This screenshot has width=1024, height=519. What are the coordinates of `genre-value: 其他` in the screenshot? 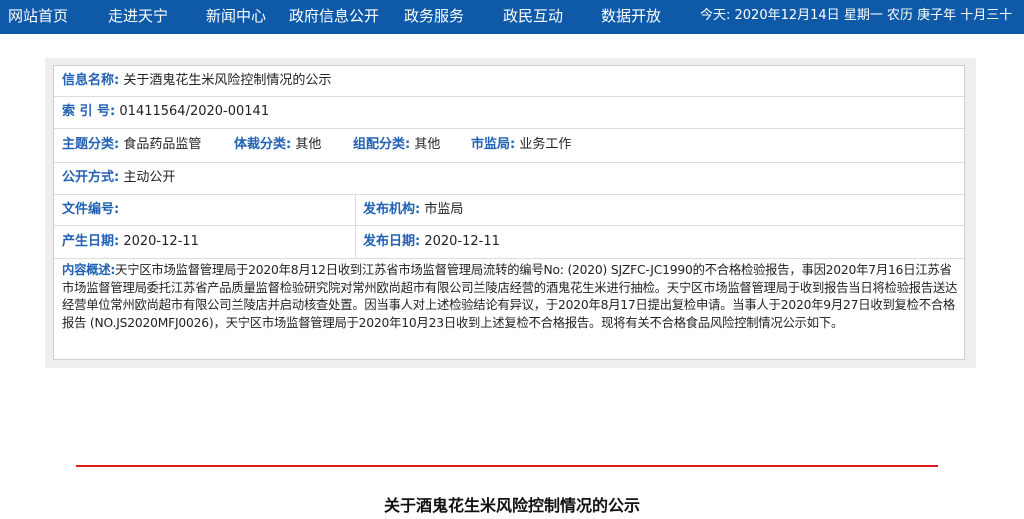 It's located at (308, 144).